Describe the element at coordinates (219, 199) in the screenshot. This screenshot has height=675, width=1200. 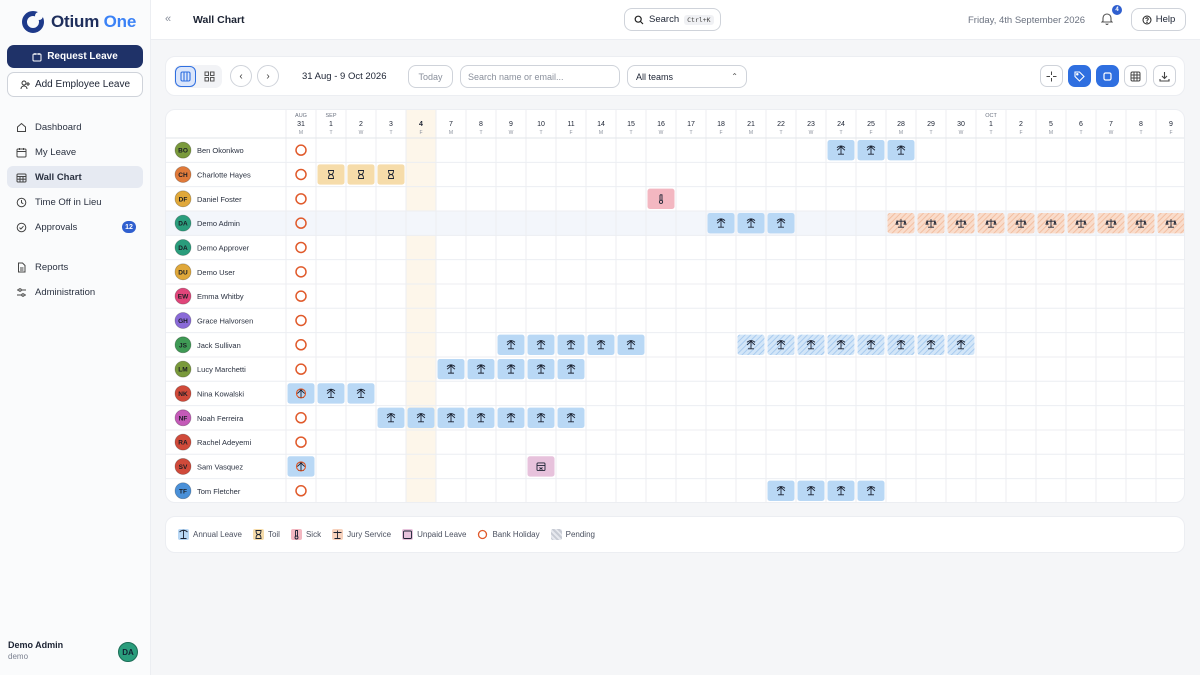
I see `employee-name: Daniel Foster` at that location.